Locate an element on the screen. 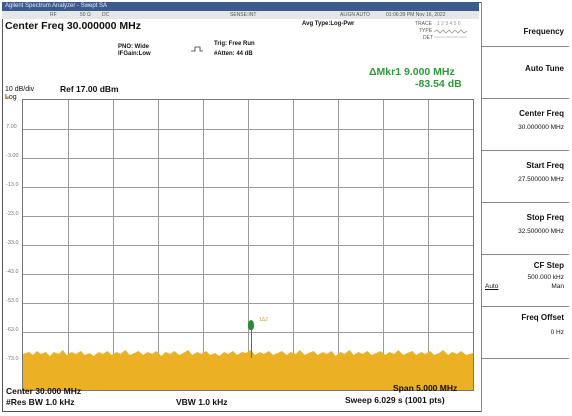  marker-delta-freq: ΔMkr1 9.000 MHz is located at coordinates (412, 72).